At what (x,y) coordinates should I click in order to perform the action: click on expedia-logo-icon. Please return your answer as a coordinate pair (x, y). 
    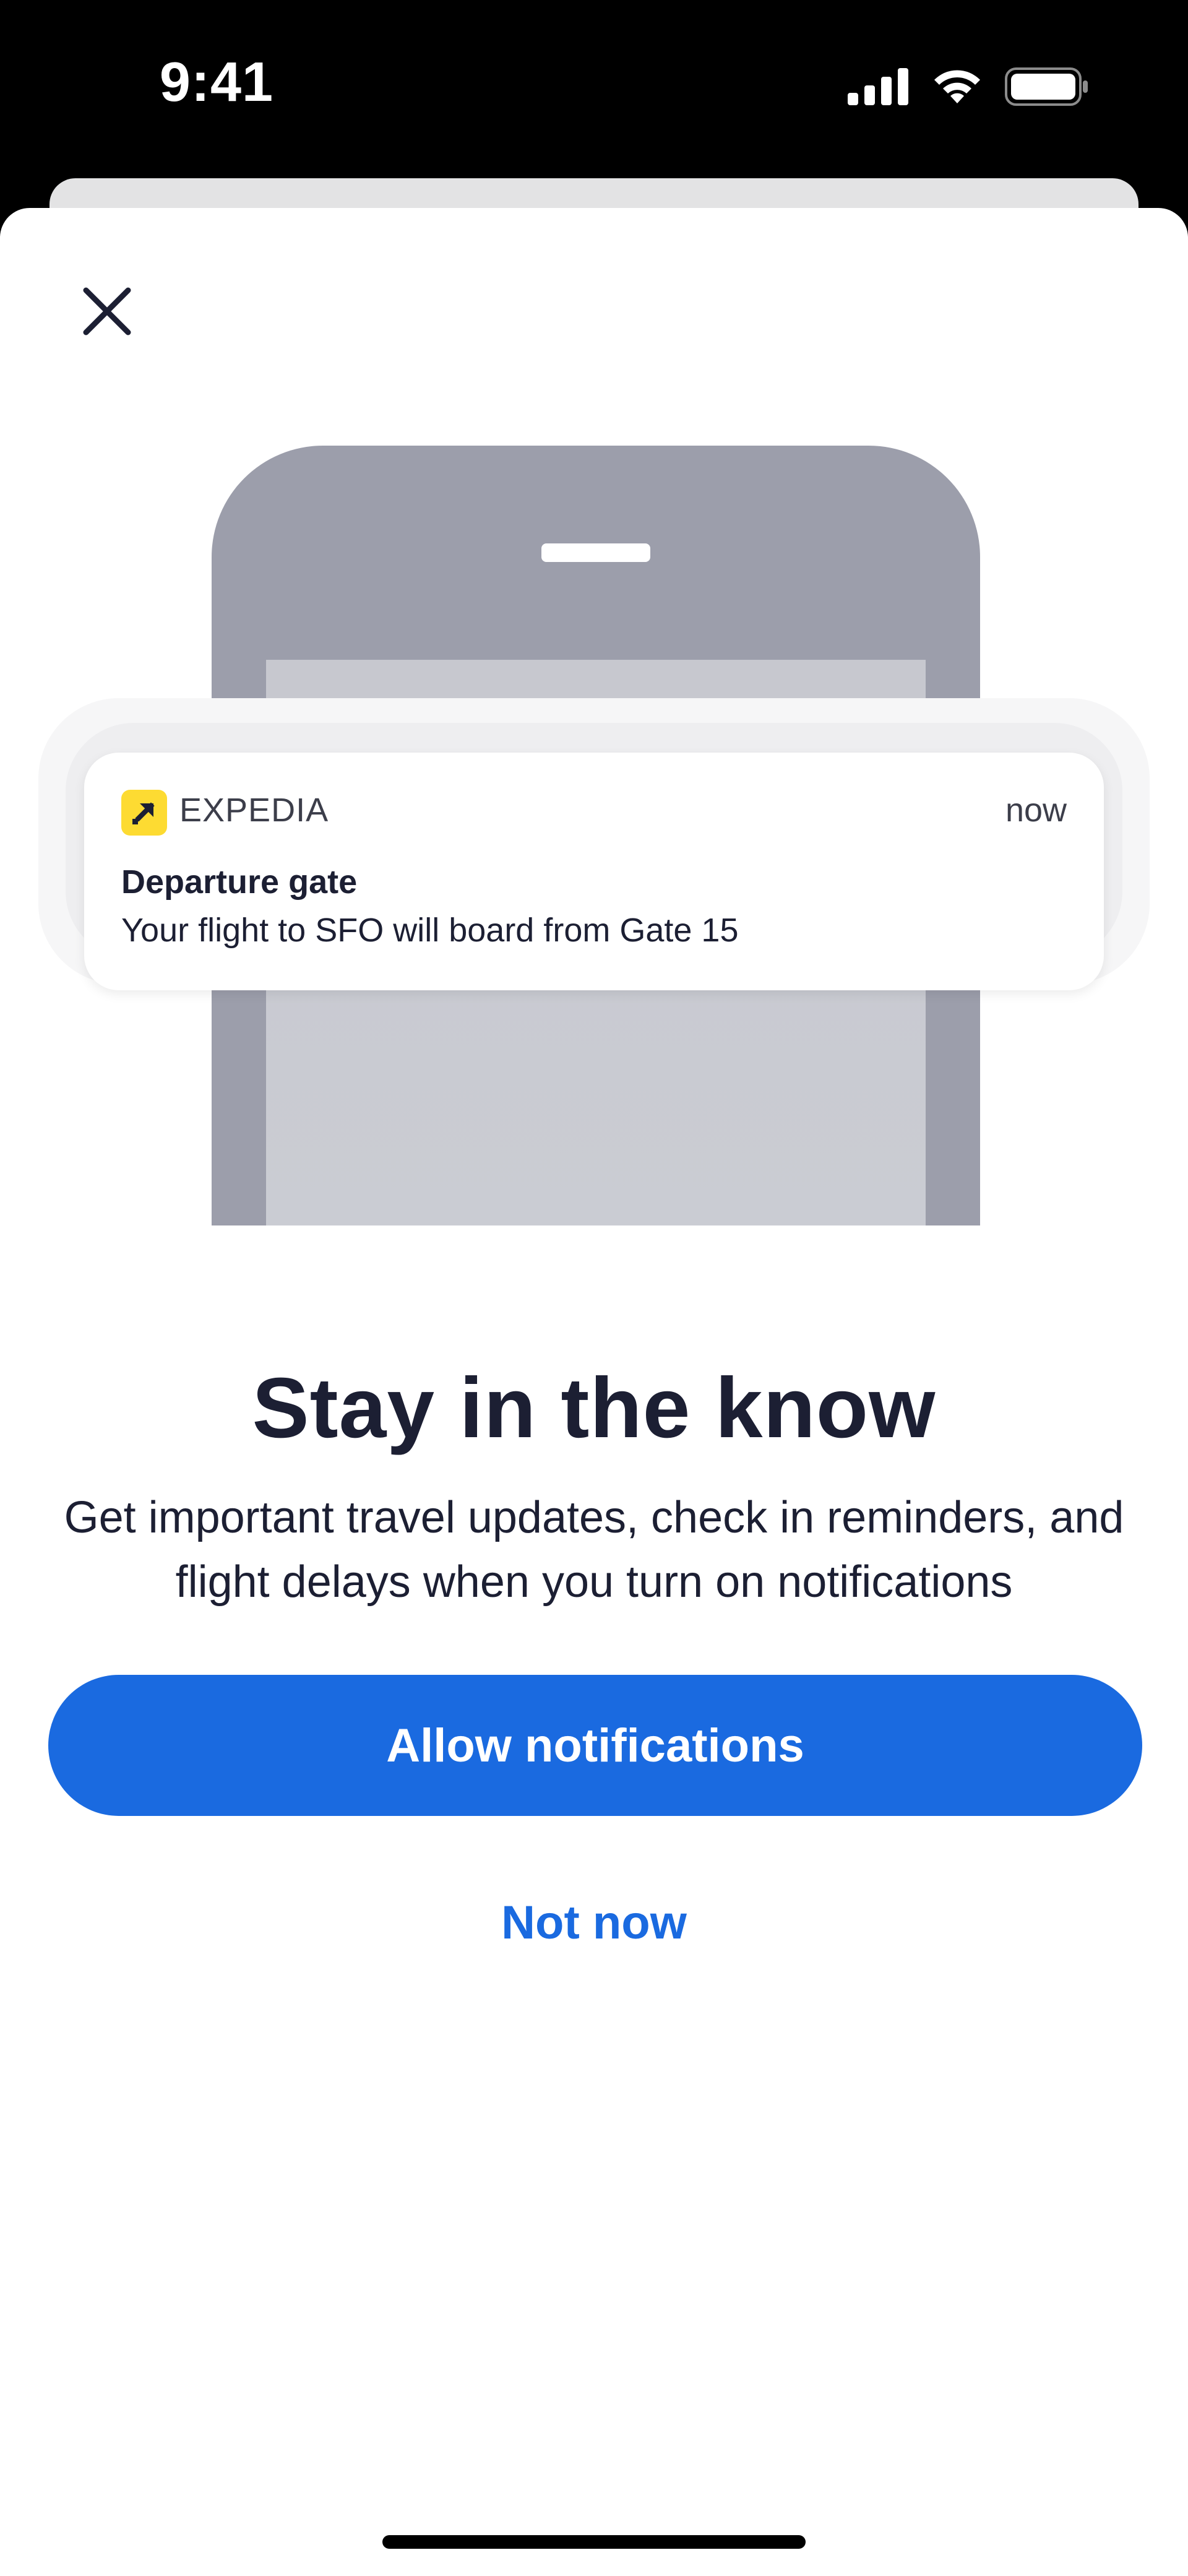
    Looking at the image, I should click on (144, 813).